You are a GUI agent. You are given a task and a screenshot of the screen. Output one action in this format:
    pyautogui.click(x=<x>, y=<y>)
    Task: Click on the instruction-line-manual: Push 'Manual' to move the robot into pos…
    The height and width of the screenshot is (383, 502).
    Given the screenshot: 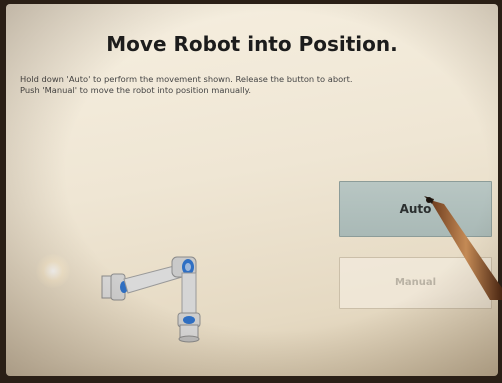 What is the action you would take?
    pyautogui.click(x=136, y=90)
    